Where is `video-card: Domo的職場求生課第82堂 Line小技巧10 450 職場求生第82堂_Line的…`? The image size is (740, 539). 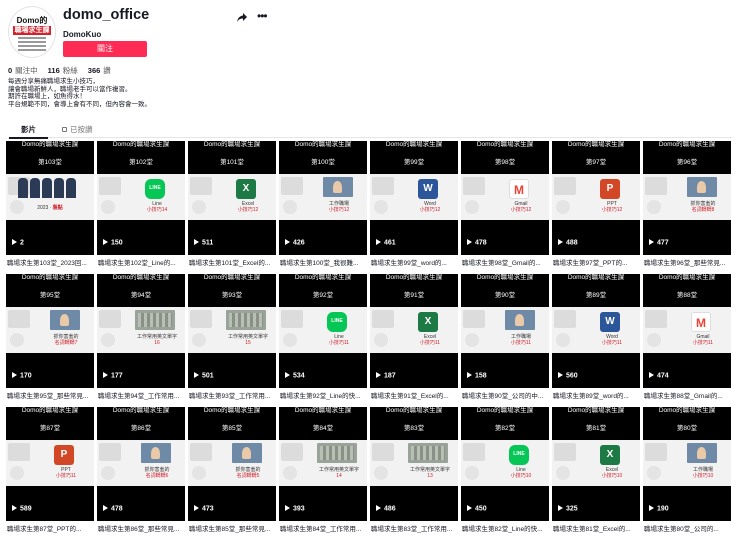
video-card: Domo的職場求生課第82堂 Line小技巧10 450 職場求生第82堂_Line的… is located at coordinates (505, 471).